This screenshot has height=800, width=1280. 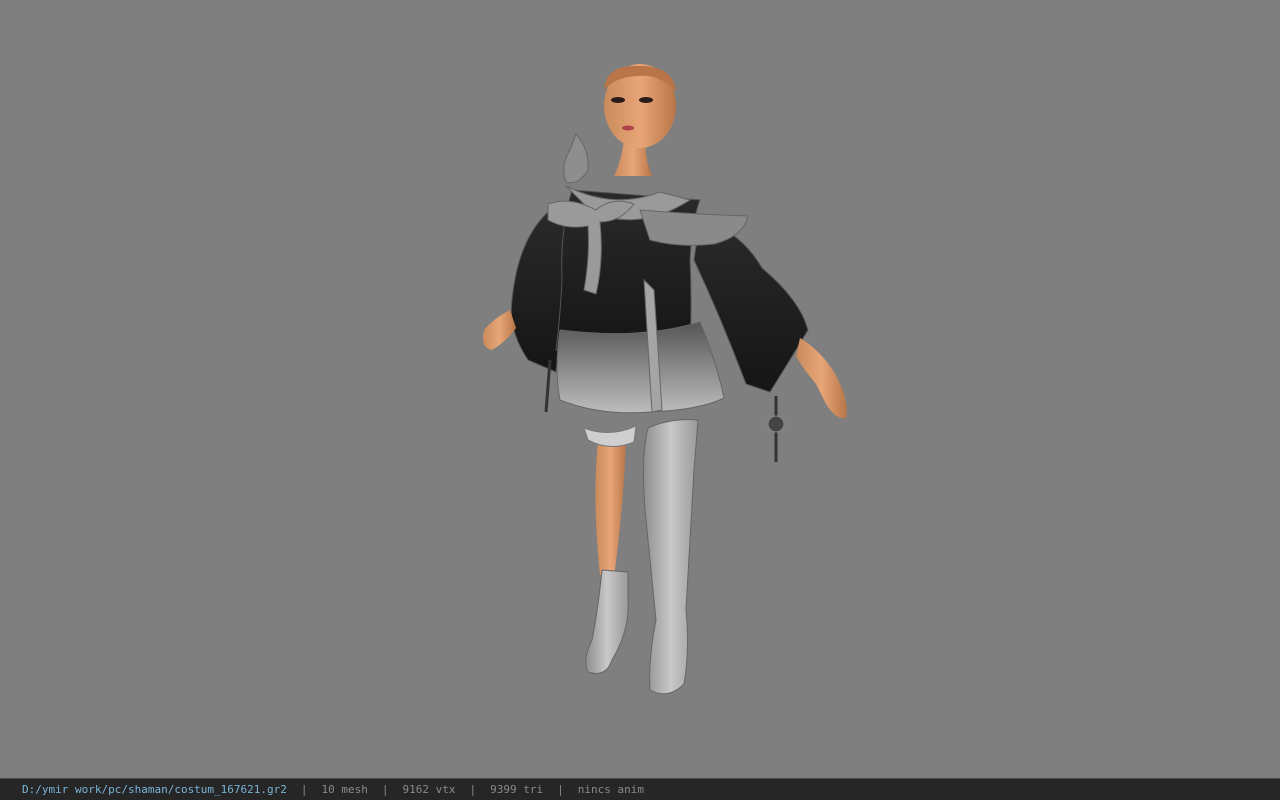 What do you see at coordinates (429, 789) in the screenshot?
I see `vertex-count: 9162 vtx` at bounding box center [429, 789].